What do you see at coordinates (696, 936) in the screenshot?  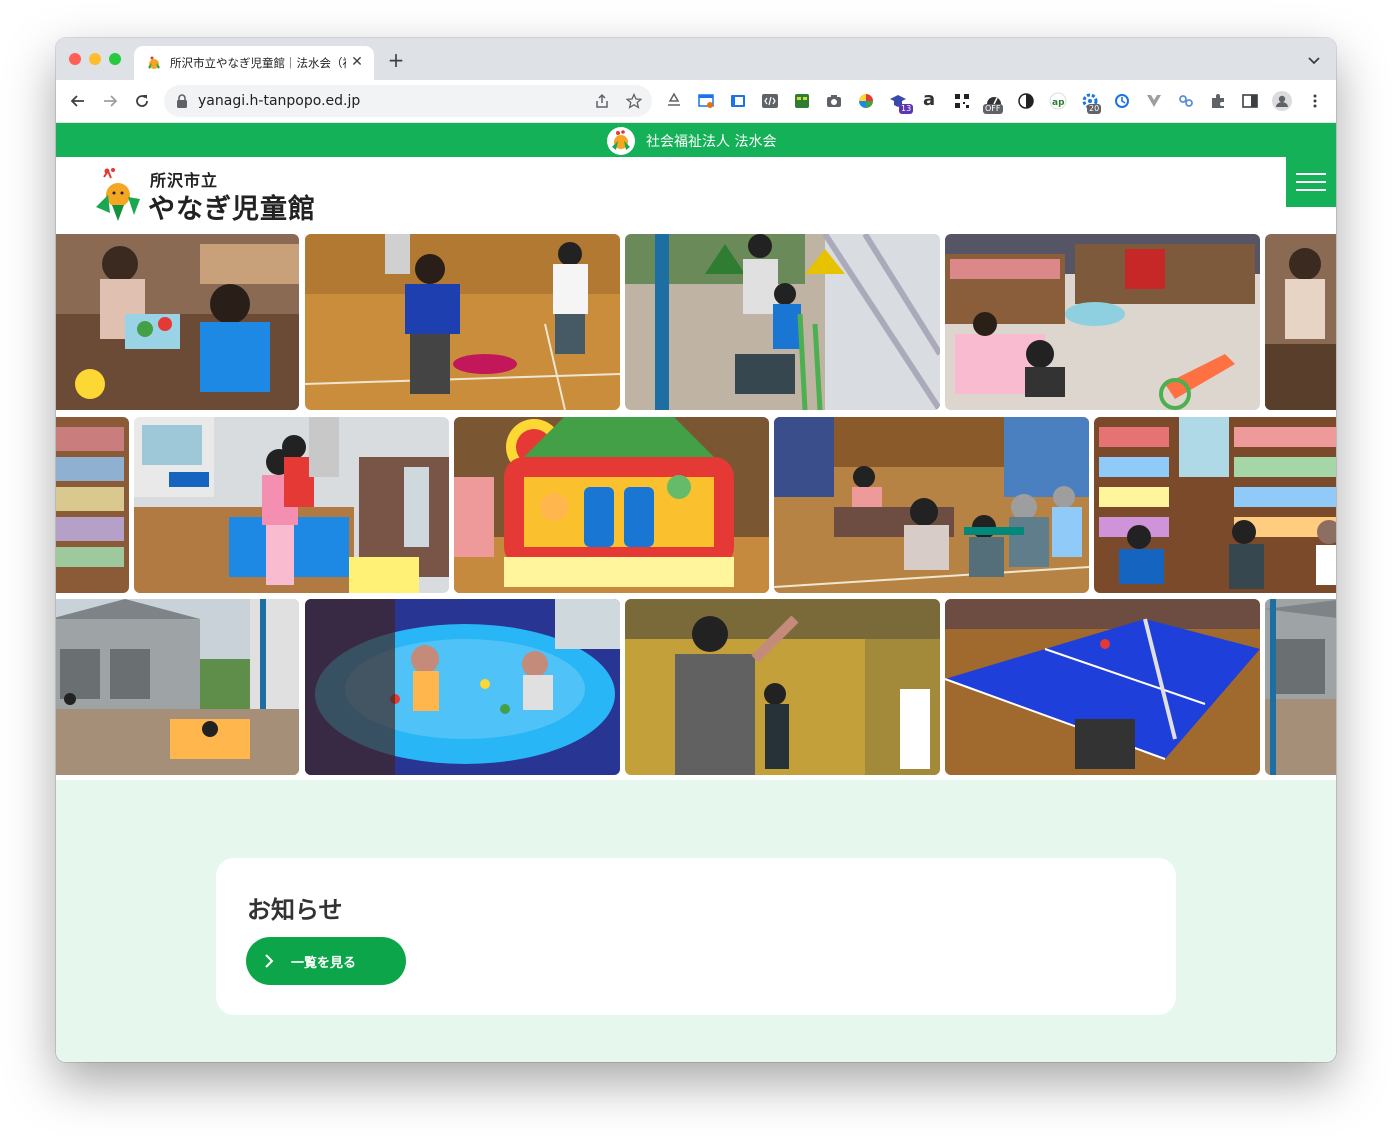 I see `news-section: お知らせ 一覧を見る` at bounding box center [696, 936].